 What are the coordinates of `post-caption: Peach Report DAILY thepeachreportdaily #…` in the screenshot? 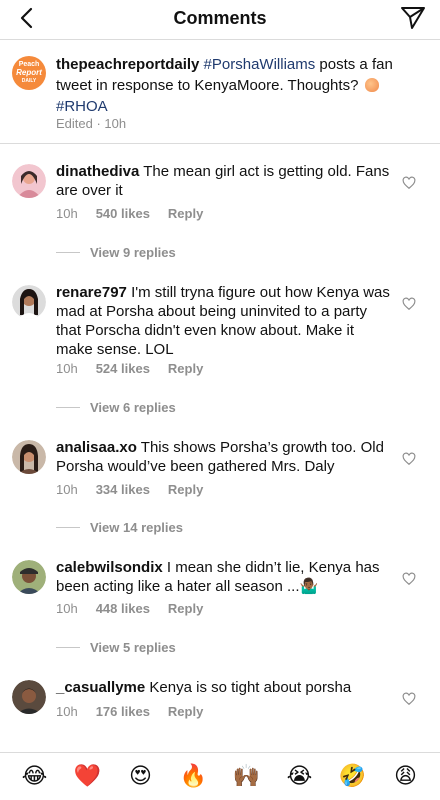 It's located at (220, 92).